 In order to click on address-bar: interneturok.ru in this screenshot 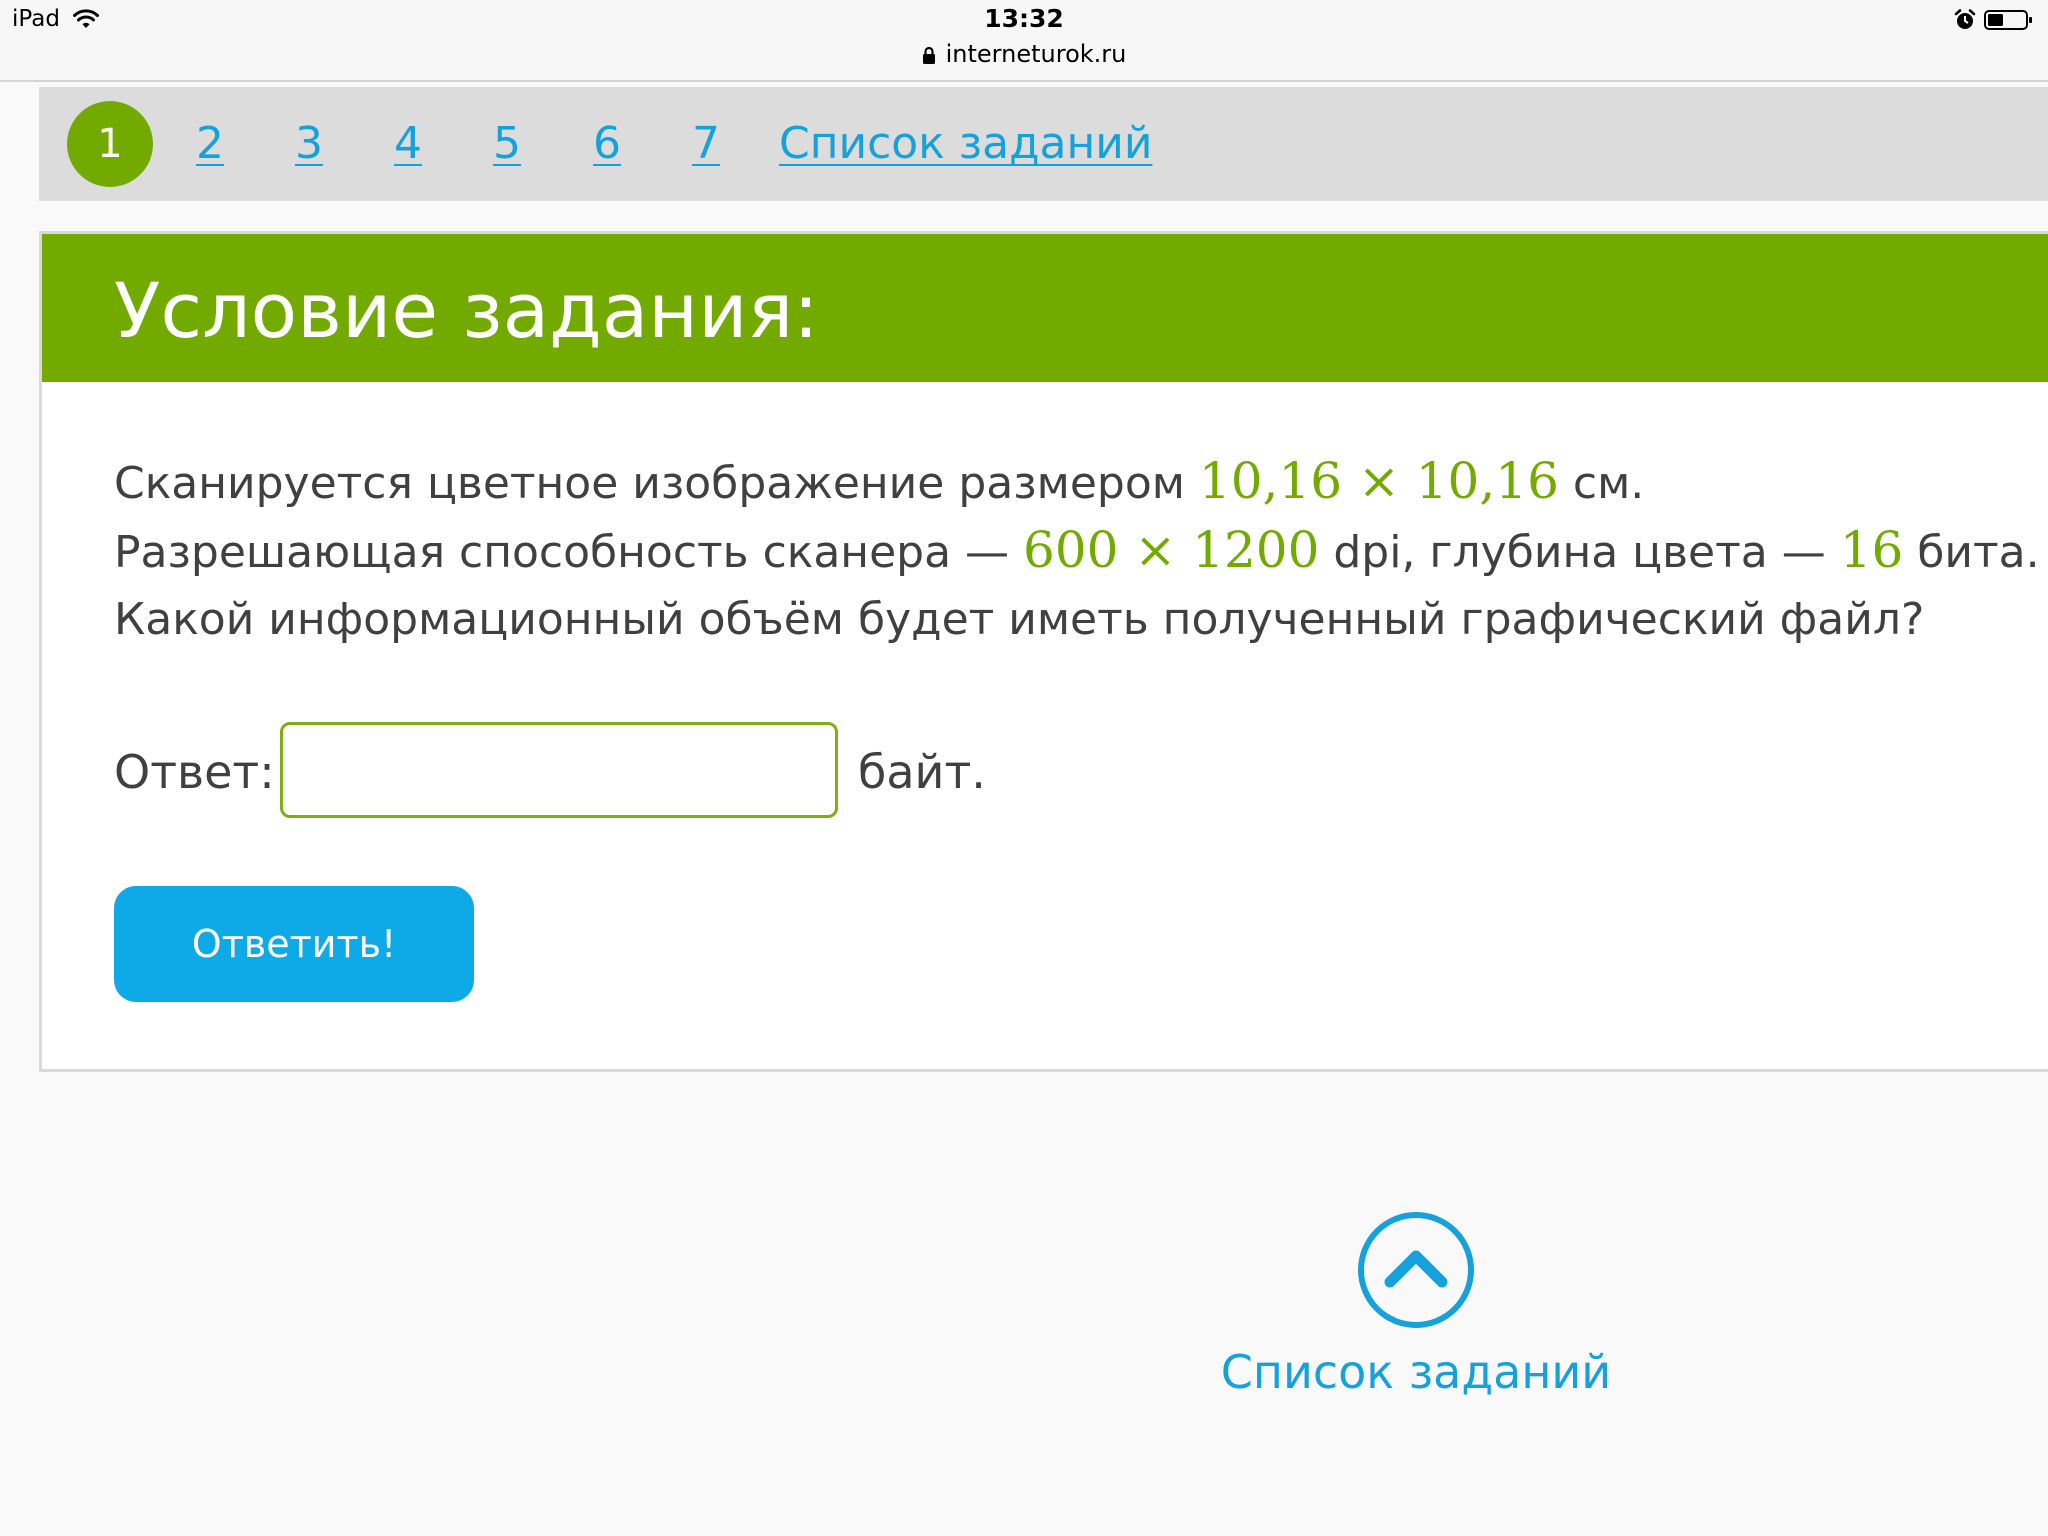, I will do `click(1024, 54)`.